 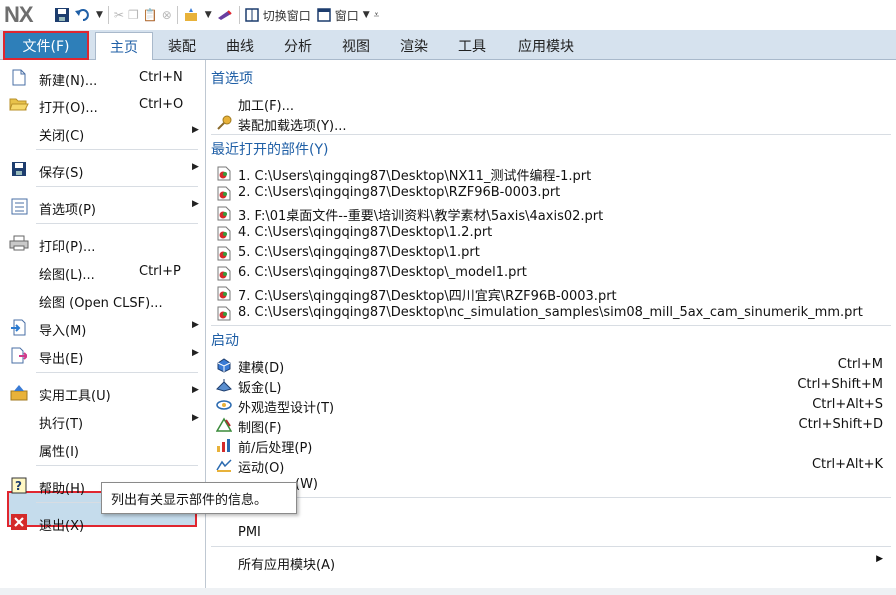 I want to click on tab-curve: 曲线, so click(x=240, y=46).